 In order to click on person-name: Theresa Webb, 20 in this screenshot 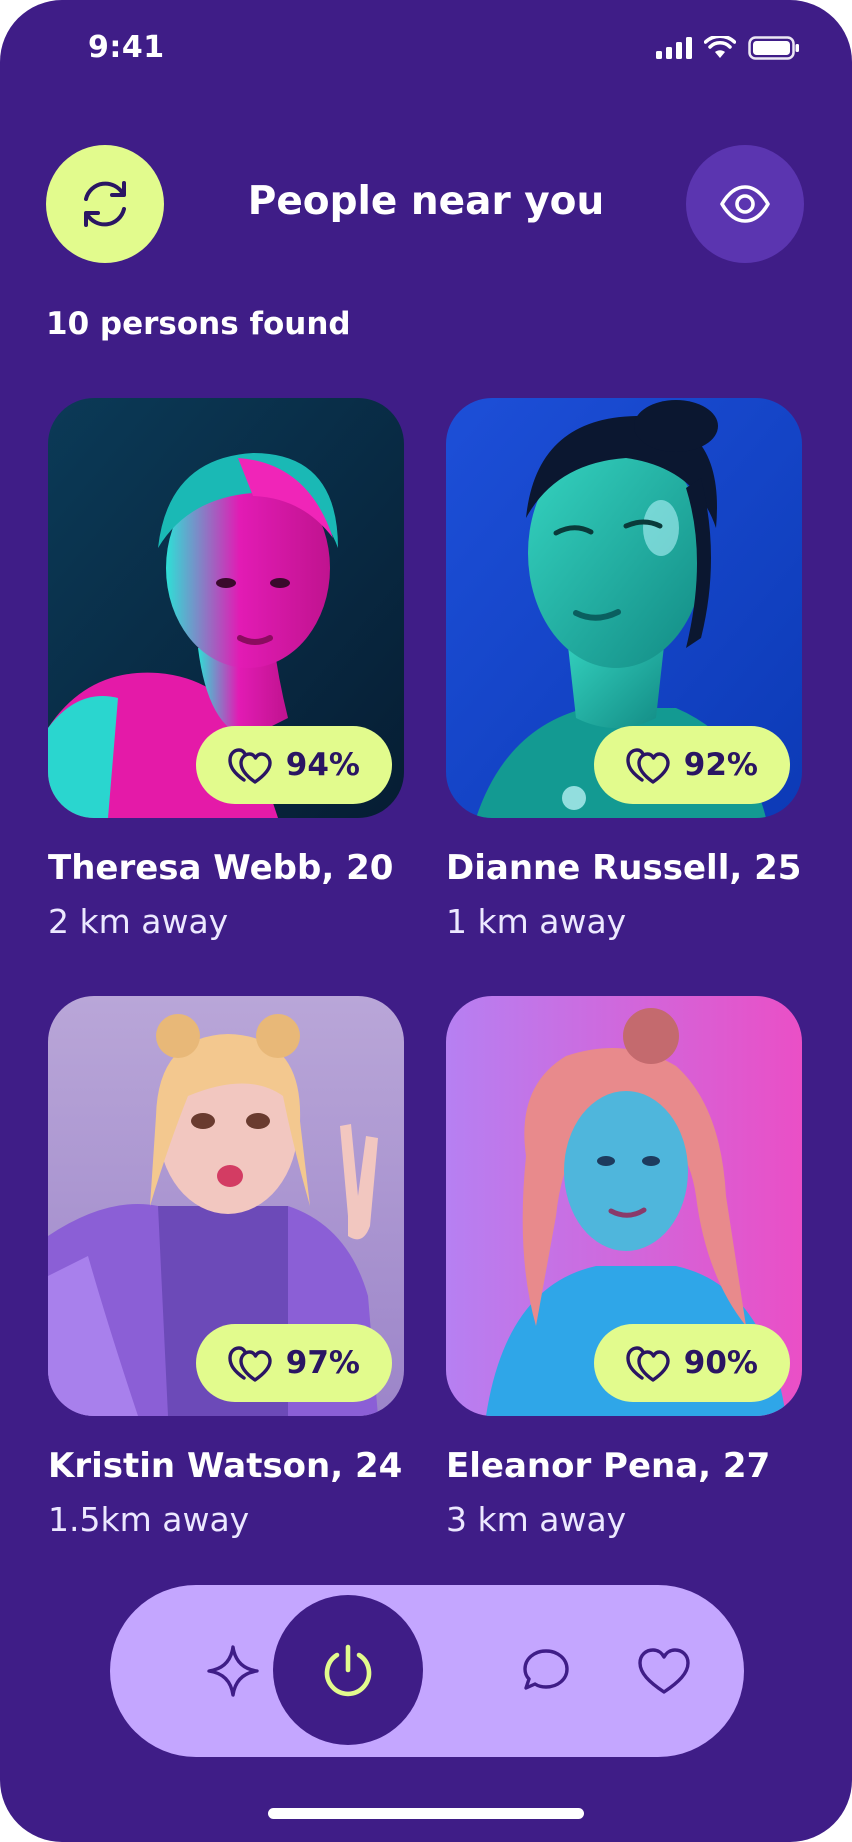, I will do `click(221, 868)`.